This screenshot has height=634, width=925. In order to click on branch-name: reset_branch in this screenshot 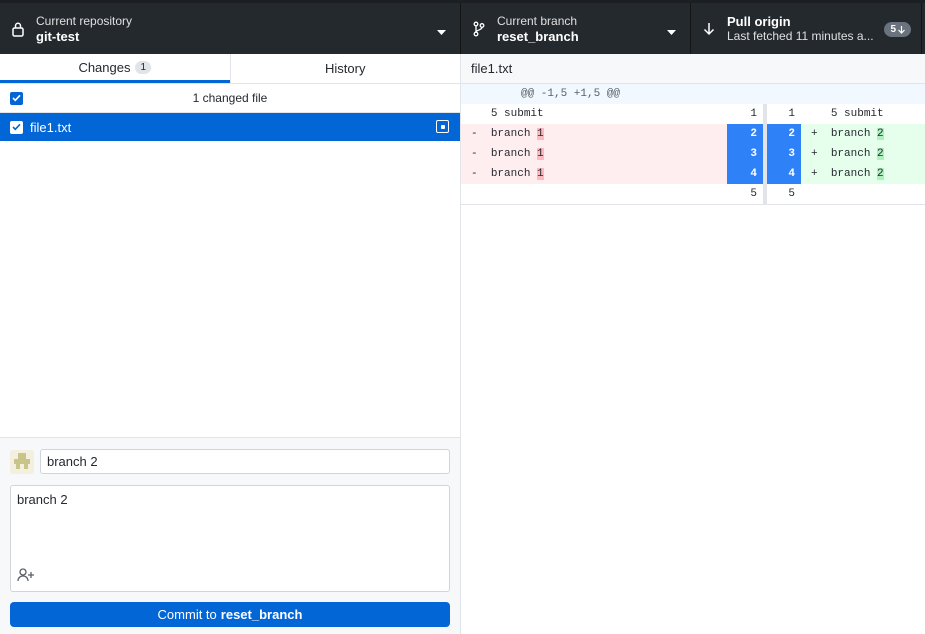, I will do `click(538, 36)`.